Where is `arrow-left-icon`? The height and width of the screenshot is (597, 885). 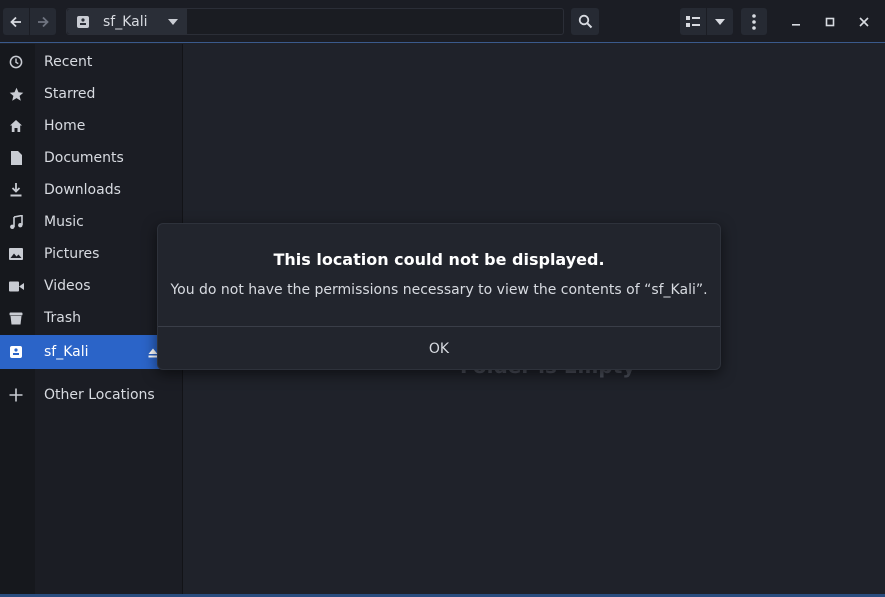 arrow-left-icon is located at coordinates (15, 21).